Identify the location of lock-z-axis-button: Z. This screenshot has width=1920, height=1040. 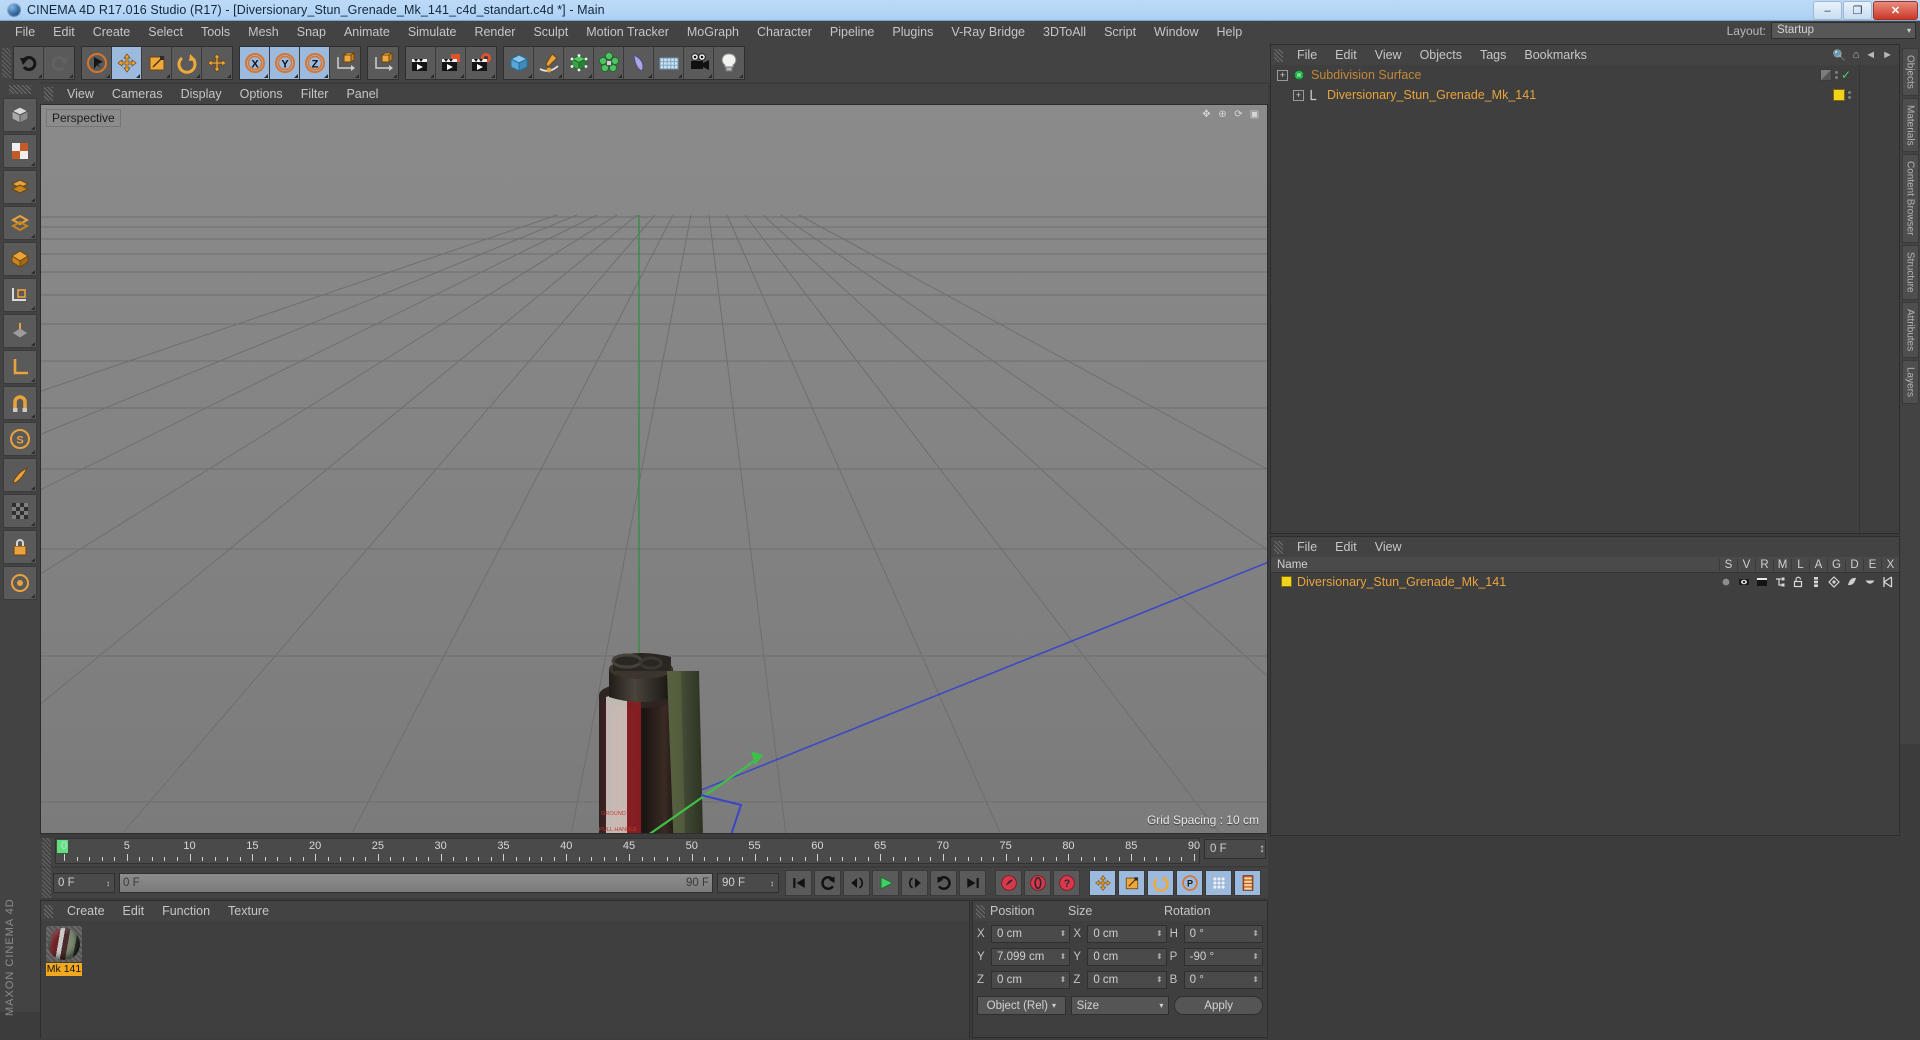
(315, 63).